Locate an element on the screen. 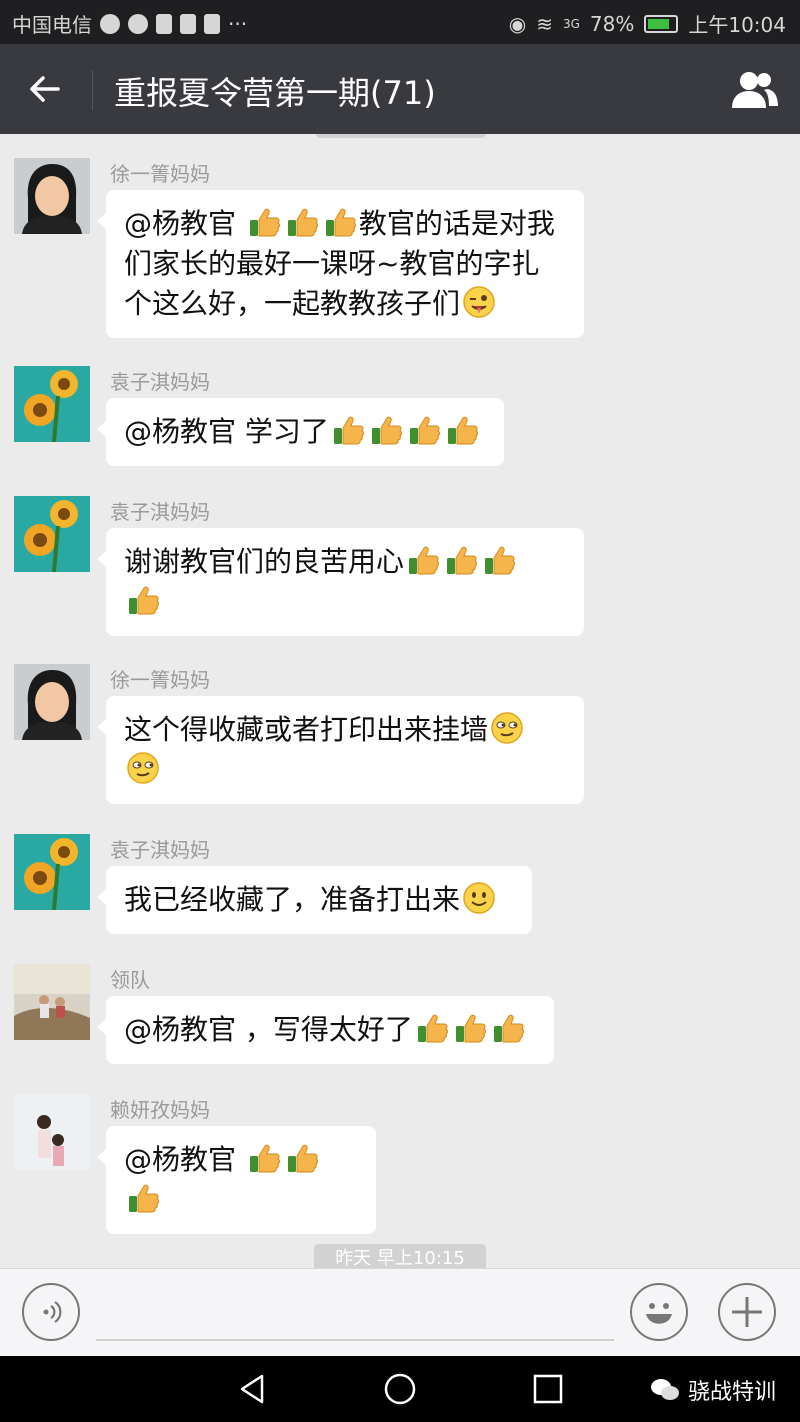 This screenshot has width=800, height=1422. carrier-label: 中国电信 is located at coordinates (52, 25).